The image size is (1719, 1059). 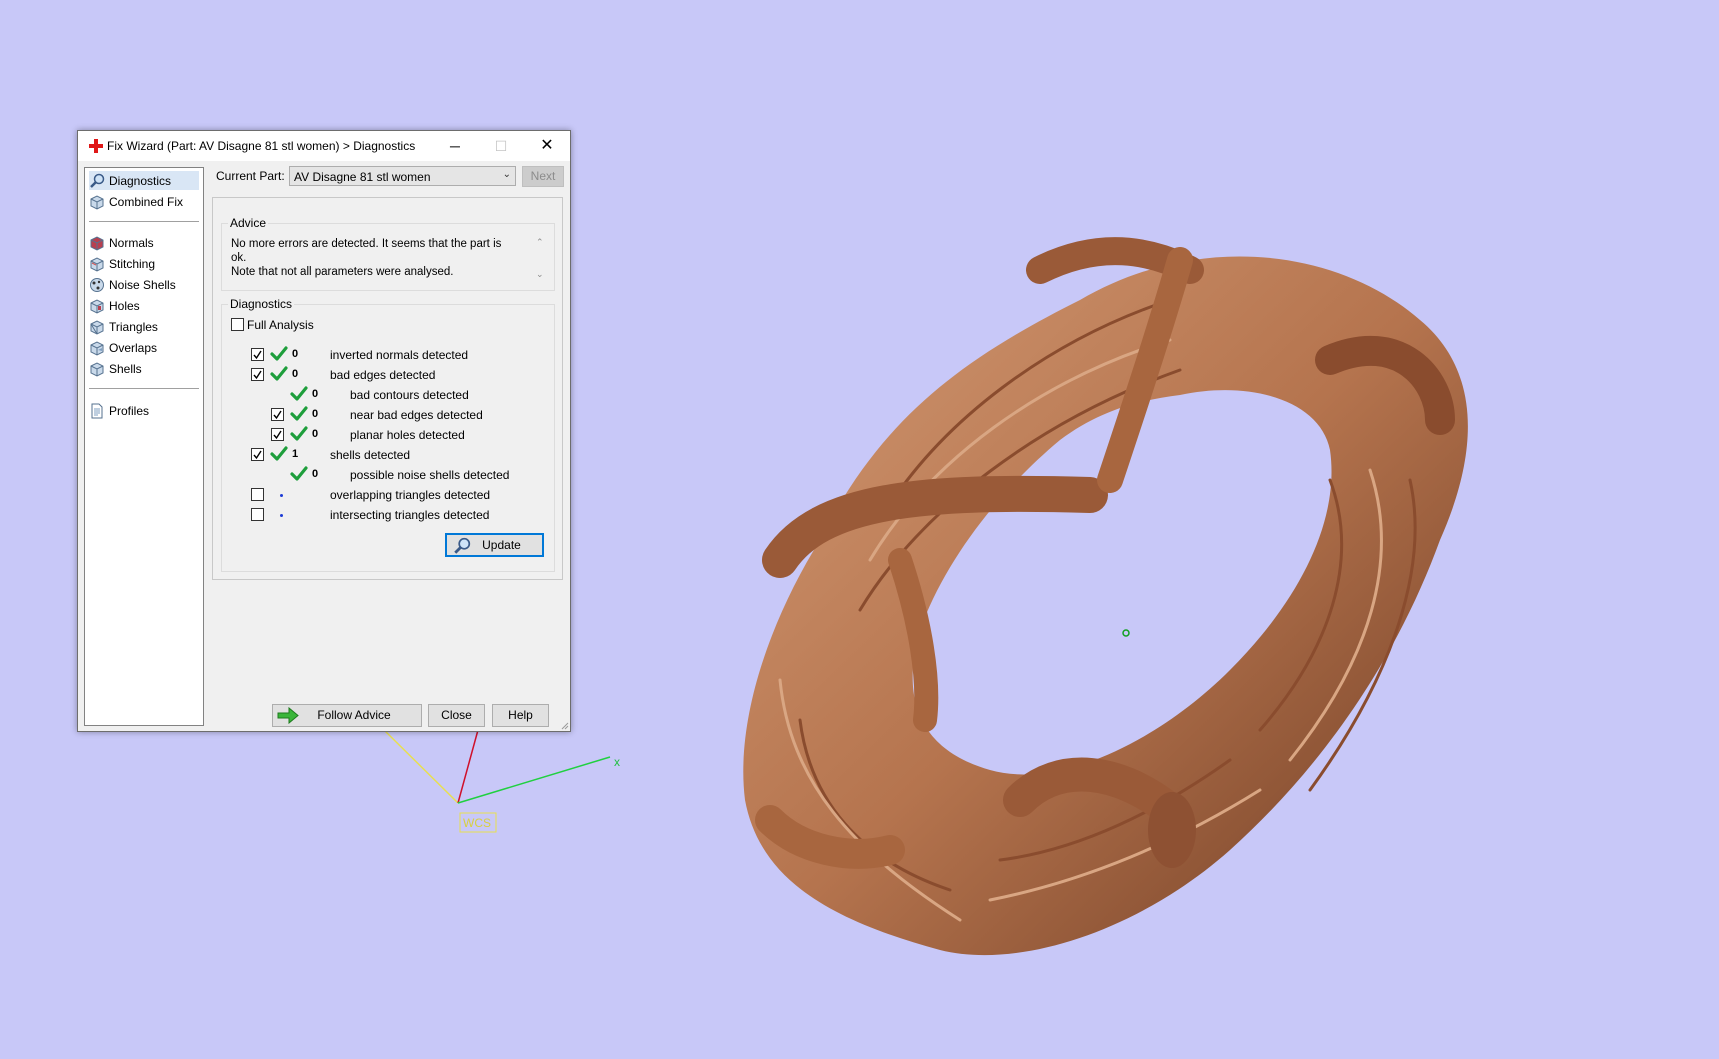 I want to click on noise-shells-icon, so click(x=97, y=284).